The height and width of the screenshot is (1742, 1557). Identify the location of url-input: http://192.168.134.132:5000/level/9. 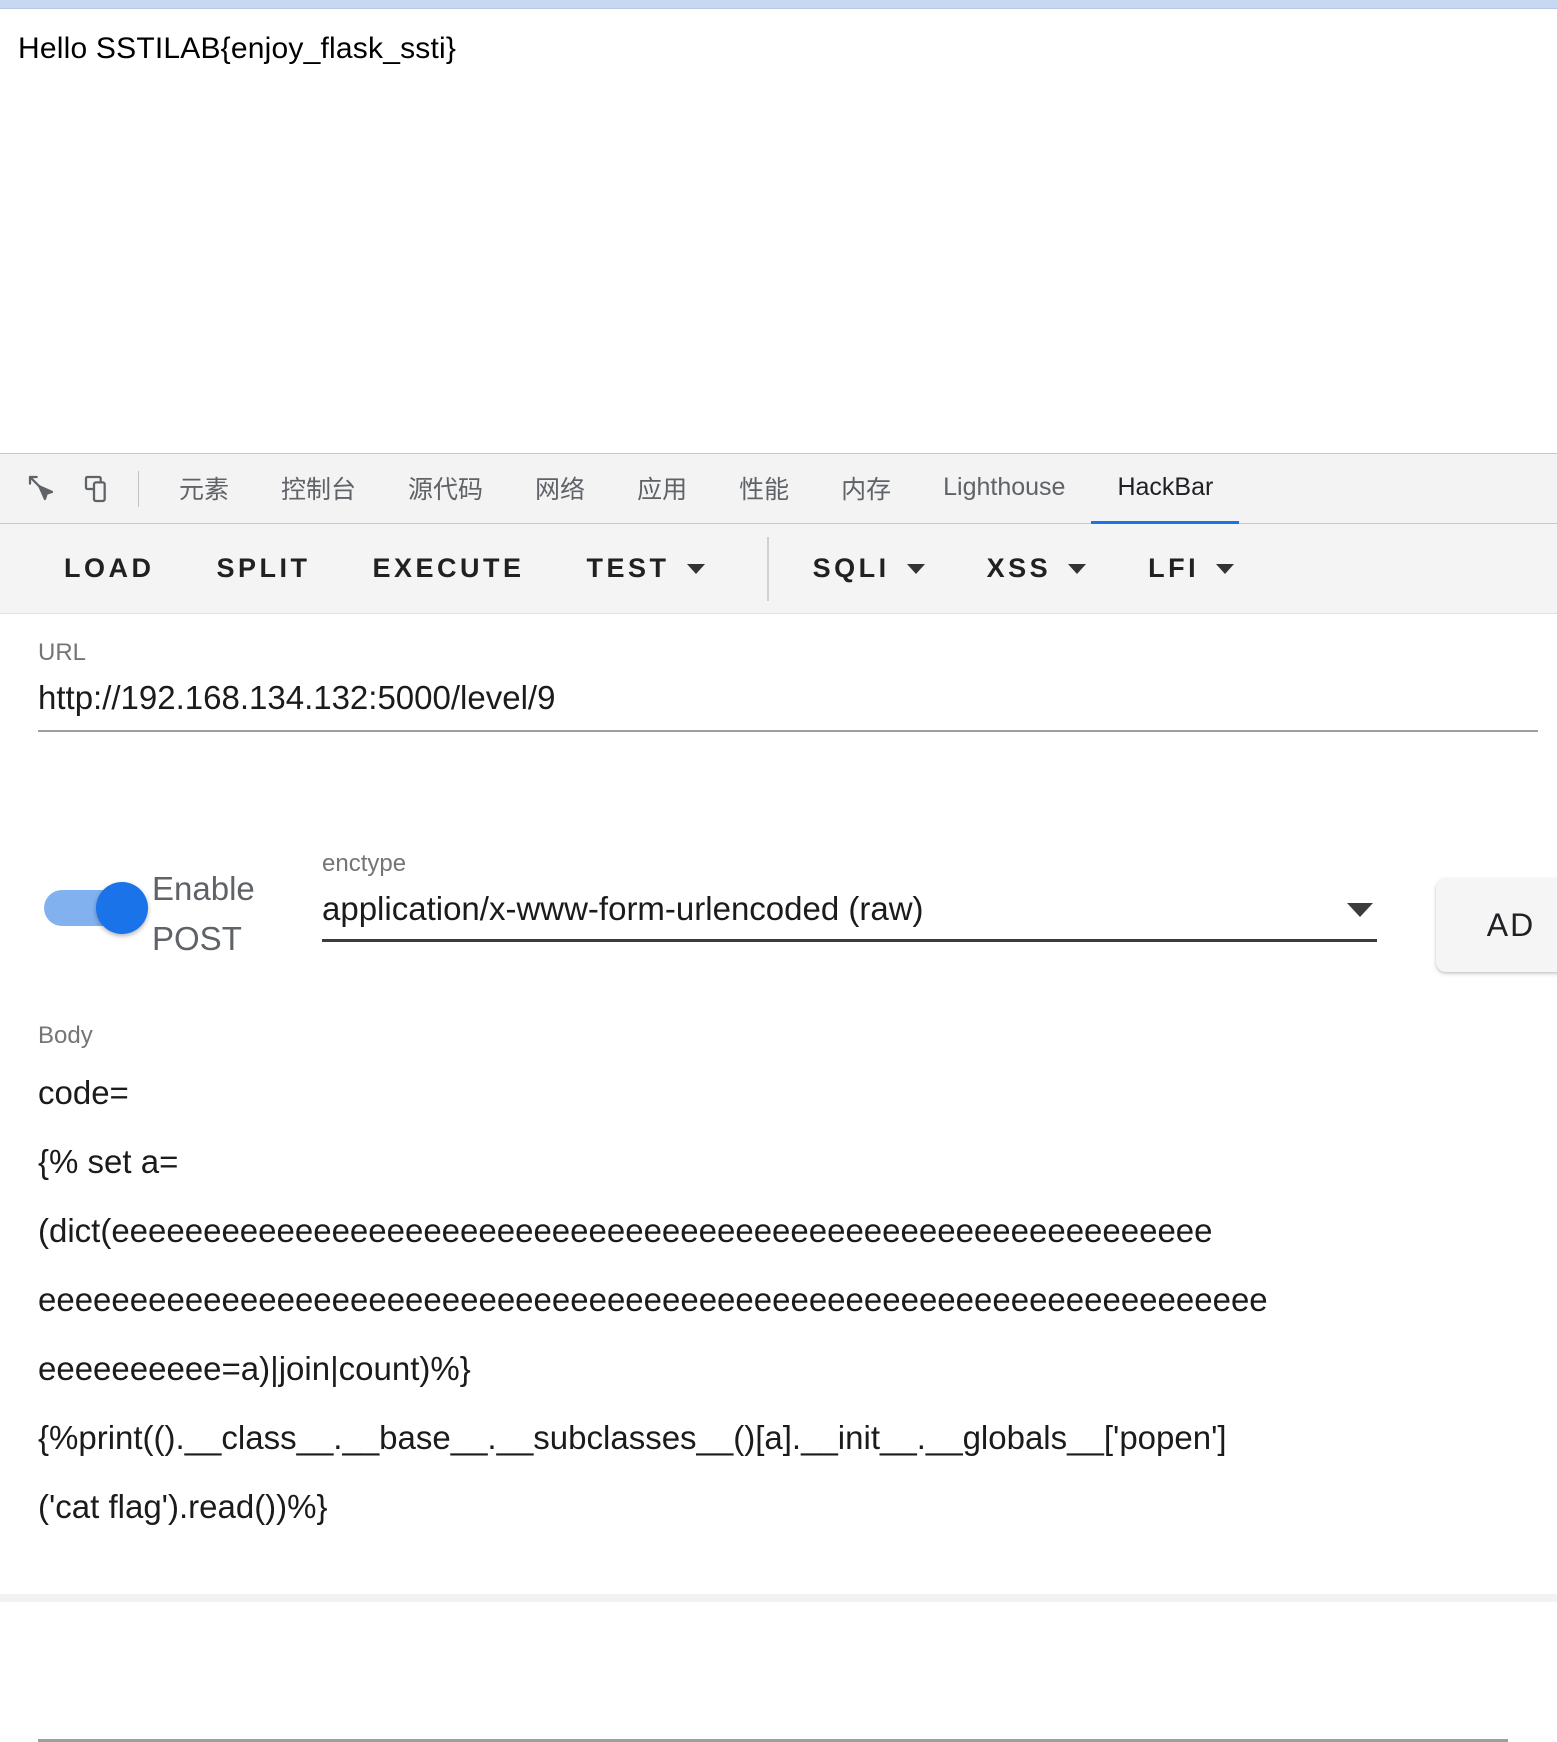
(788, 697).